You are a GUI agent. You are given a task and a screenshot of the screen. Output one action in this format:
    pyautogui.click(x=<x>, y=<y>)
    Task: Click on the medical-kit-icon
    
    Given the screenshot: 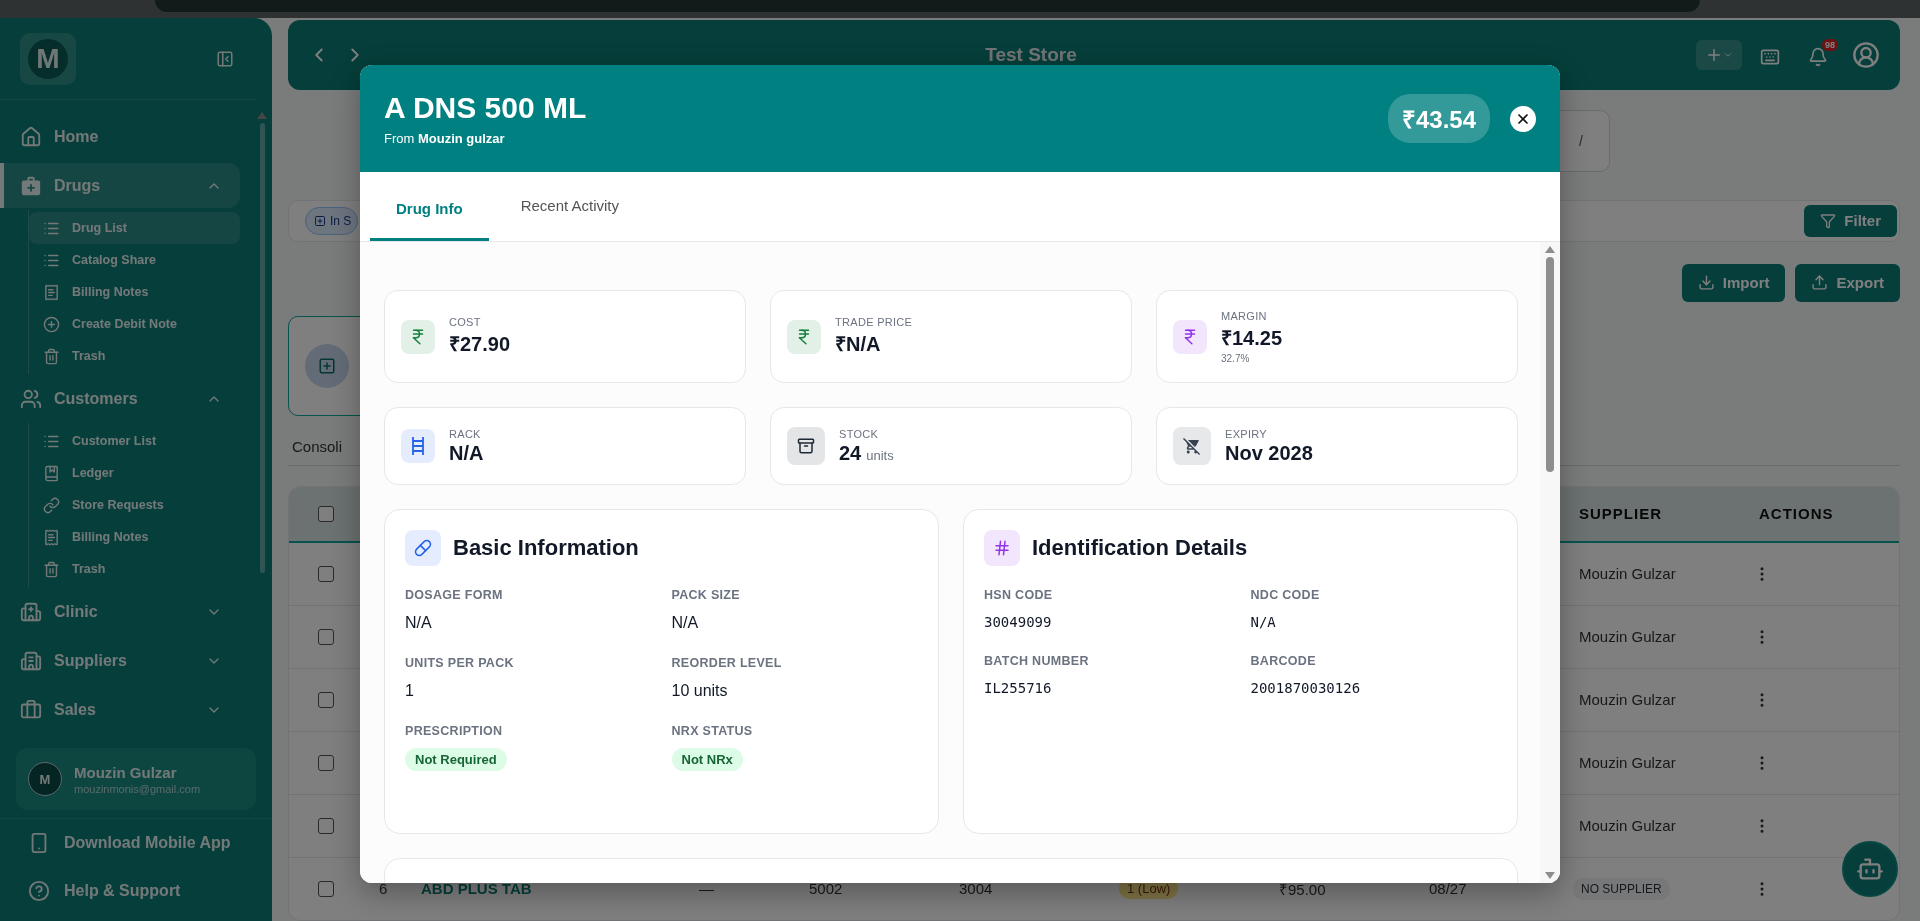 What is the action you would take?
    pyautogui.click(x=31, y=185)
    